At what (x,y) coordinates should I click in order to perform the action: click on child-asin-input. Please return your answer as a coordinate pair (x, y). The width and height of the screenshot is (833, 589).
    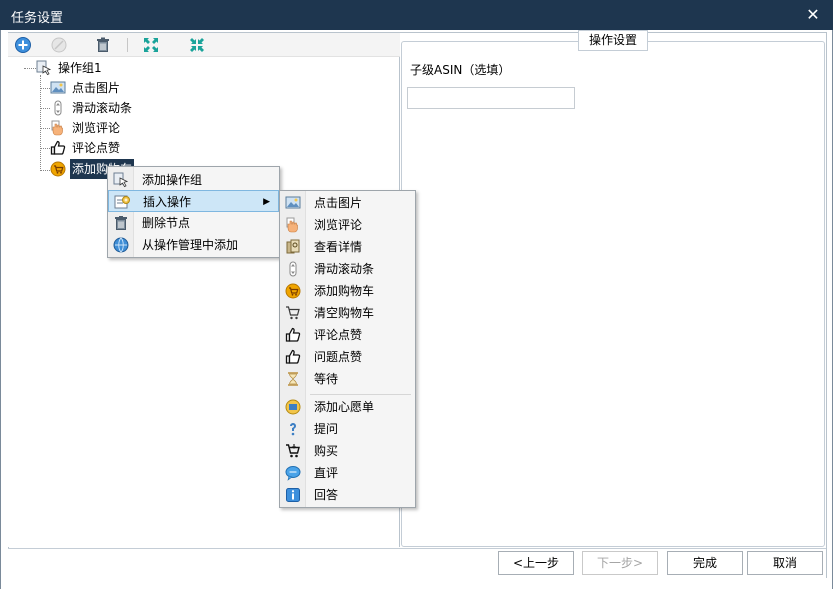
    Looking at the image, I should click on (491, 98).